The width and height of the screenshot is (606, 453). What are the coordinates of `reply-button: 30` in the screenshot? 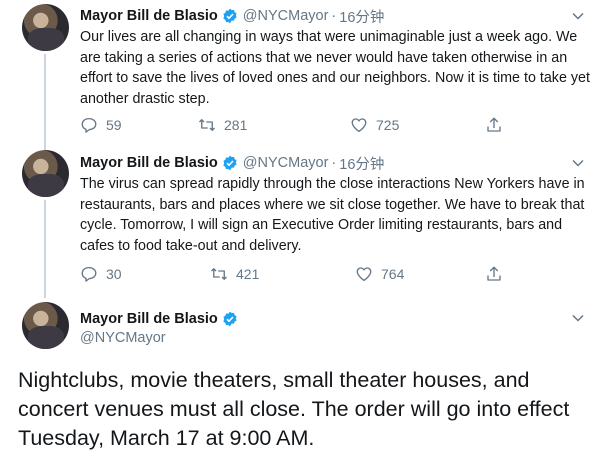 It's located at (101, 274).